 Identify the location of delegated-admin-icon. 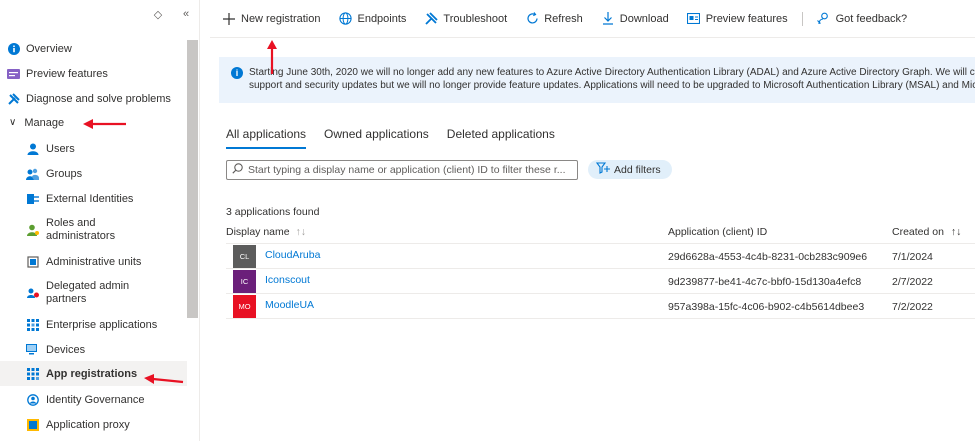
(32, 292).